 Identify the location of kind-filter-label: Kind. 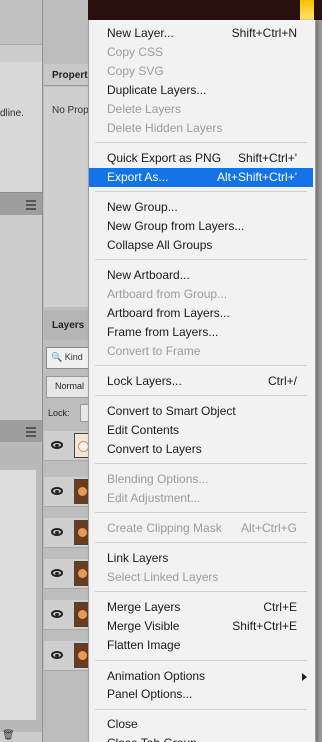
(73, 357).